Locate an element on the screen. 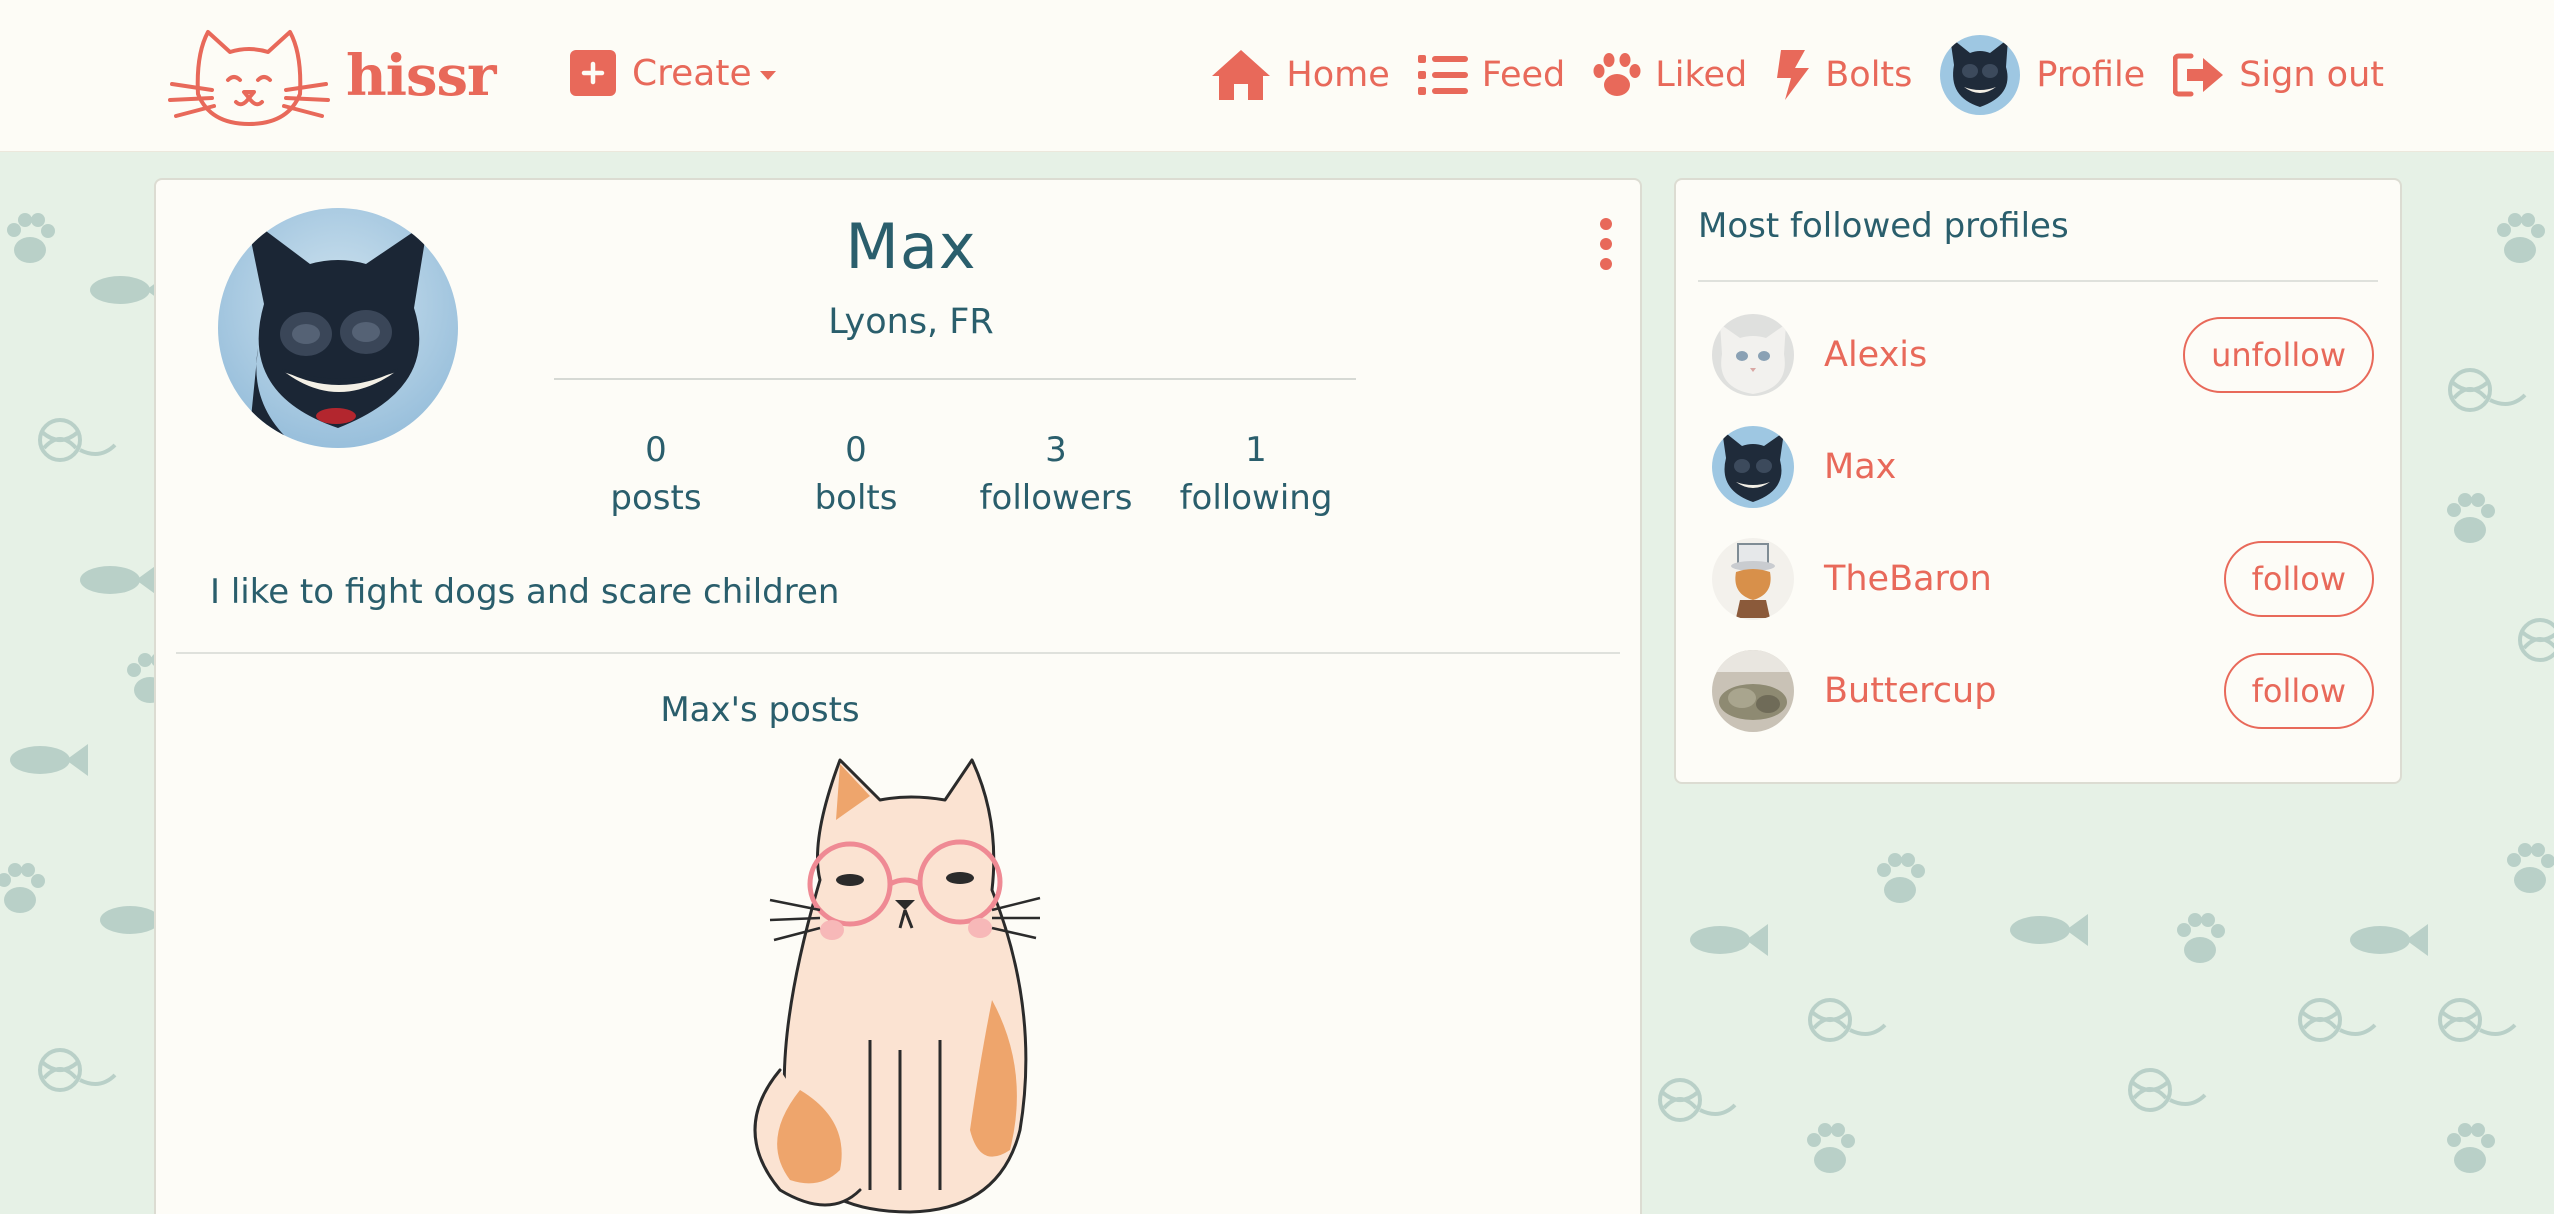 Image resolution: width=2554 pixels, height=1214 pixels. kebab-menu-icon is located at coordinates (1606, 248).